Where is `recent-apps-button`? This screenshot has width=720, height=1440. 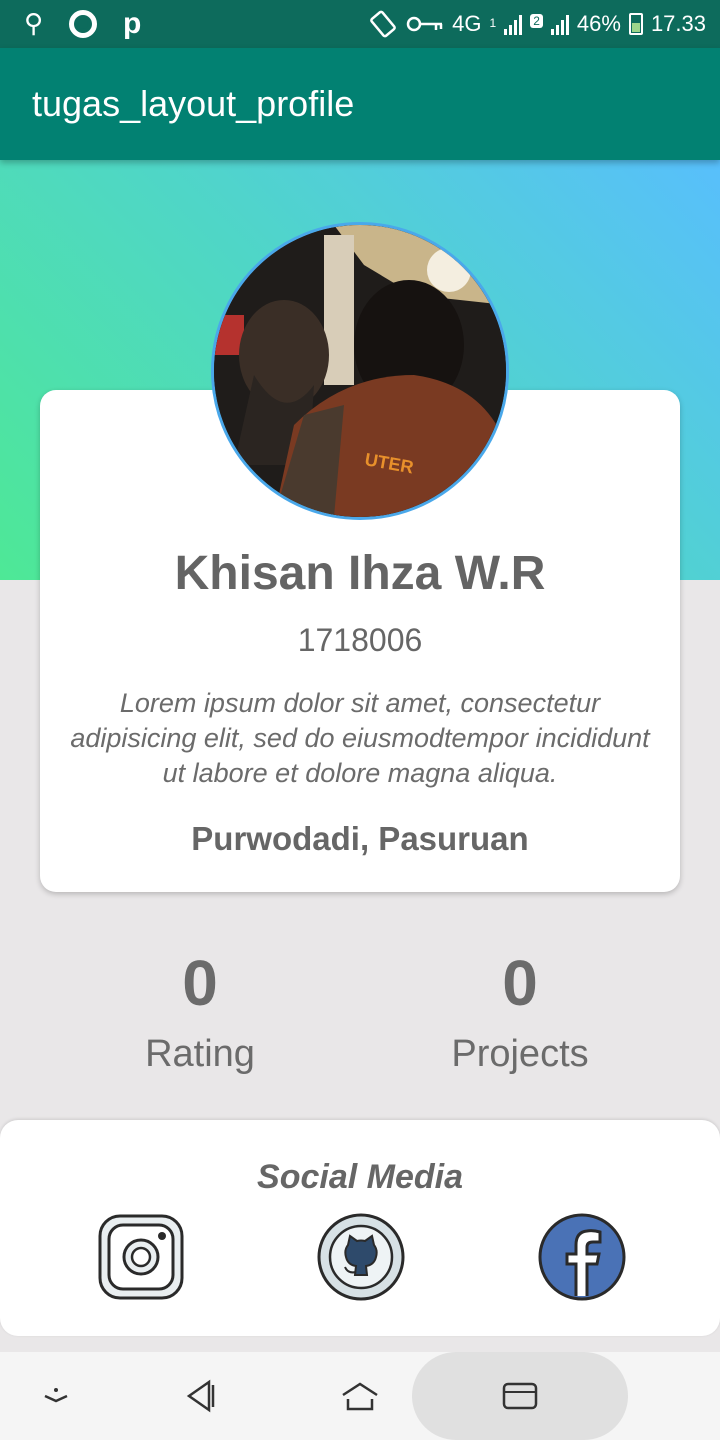
recent-apps-button is located at coordinates (520, 1396).